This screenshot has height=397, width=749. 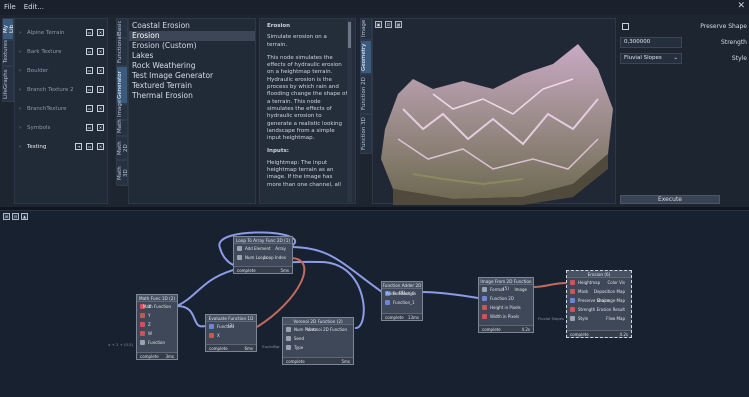 I want to click on category-item: Rock Weathering, so click(x=192, y=66).